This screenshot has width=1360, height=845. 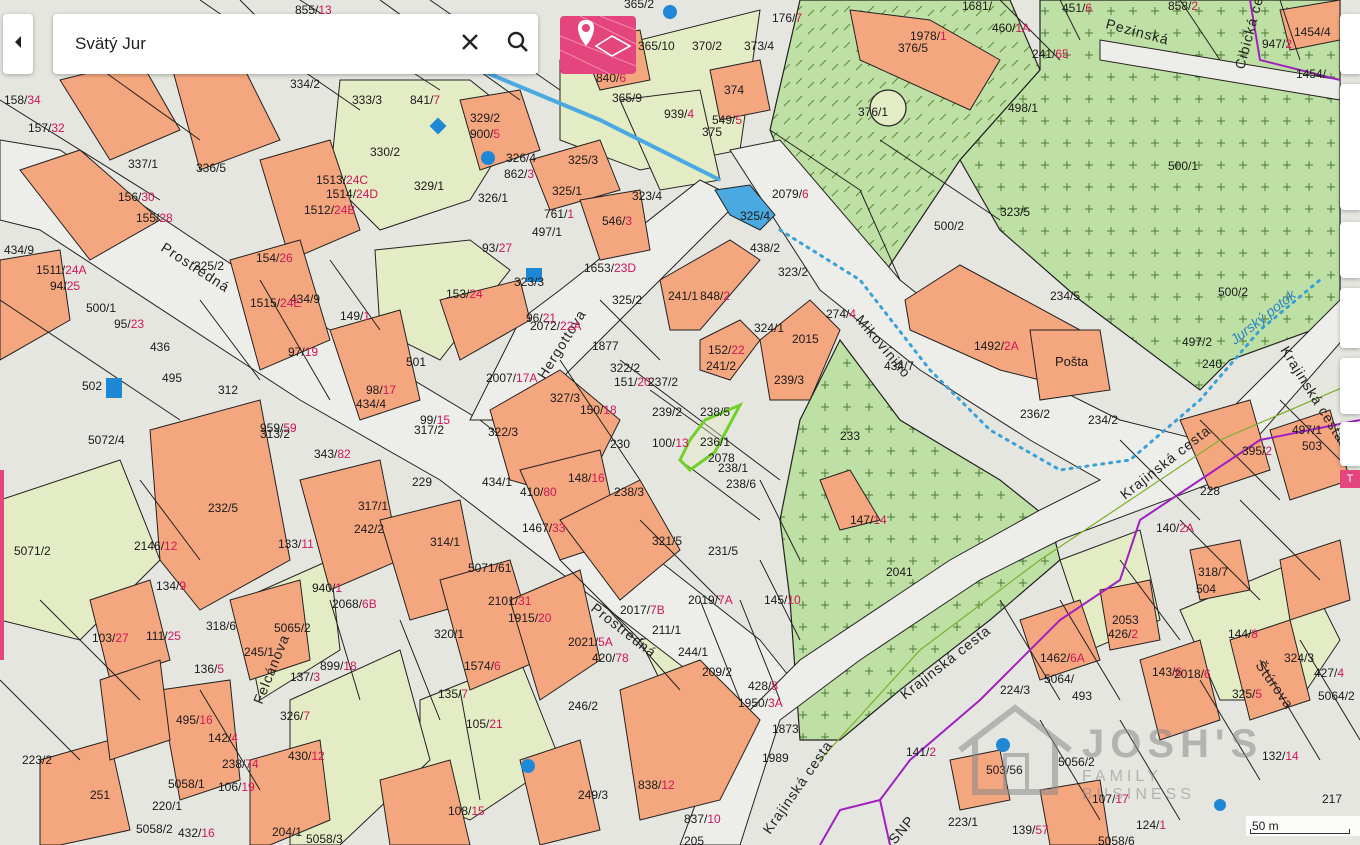 I want to click on parcel-number-label: 1653/23D, so click(x=610, y=268).